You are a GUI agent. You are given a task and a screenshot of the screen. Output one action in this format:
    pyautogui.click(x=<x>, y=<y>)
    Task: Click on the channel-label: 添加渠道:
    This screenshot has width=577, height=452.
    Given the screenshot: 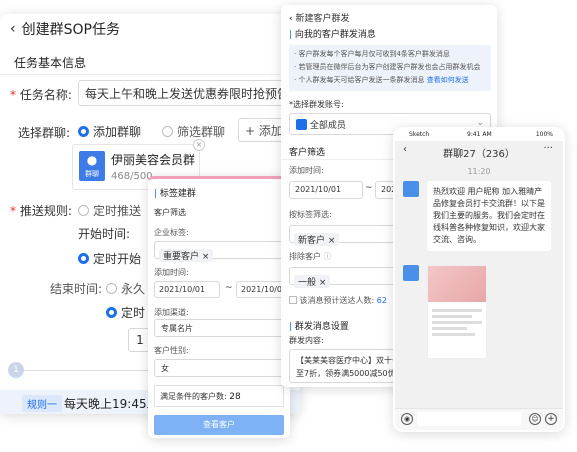 What is the action you would take?
    pyautogui.click(x=171, y=312)
    